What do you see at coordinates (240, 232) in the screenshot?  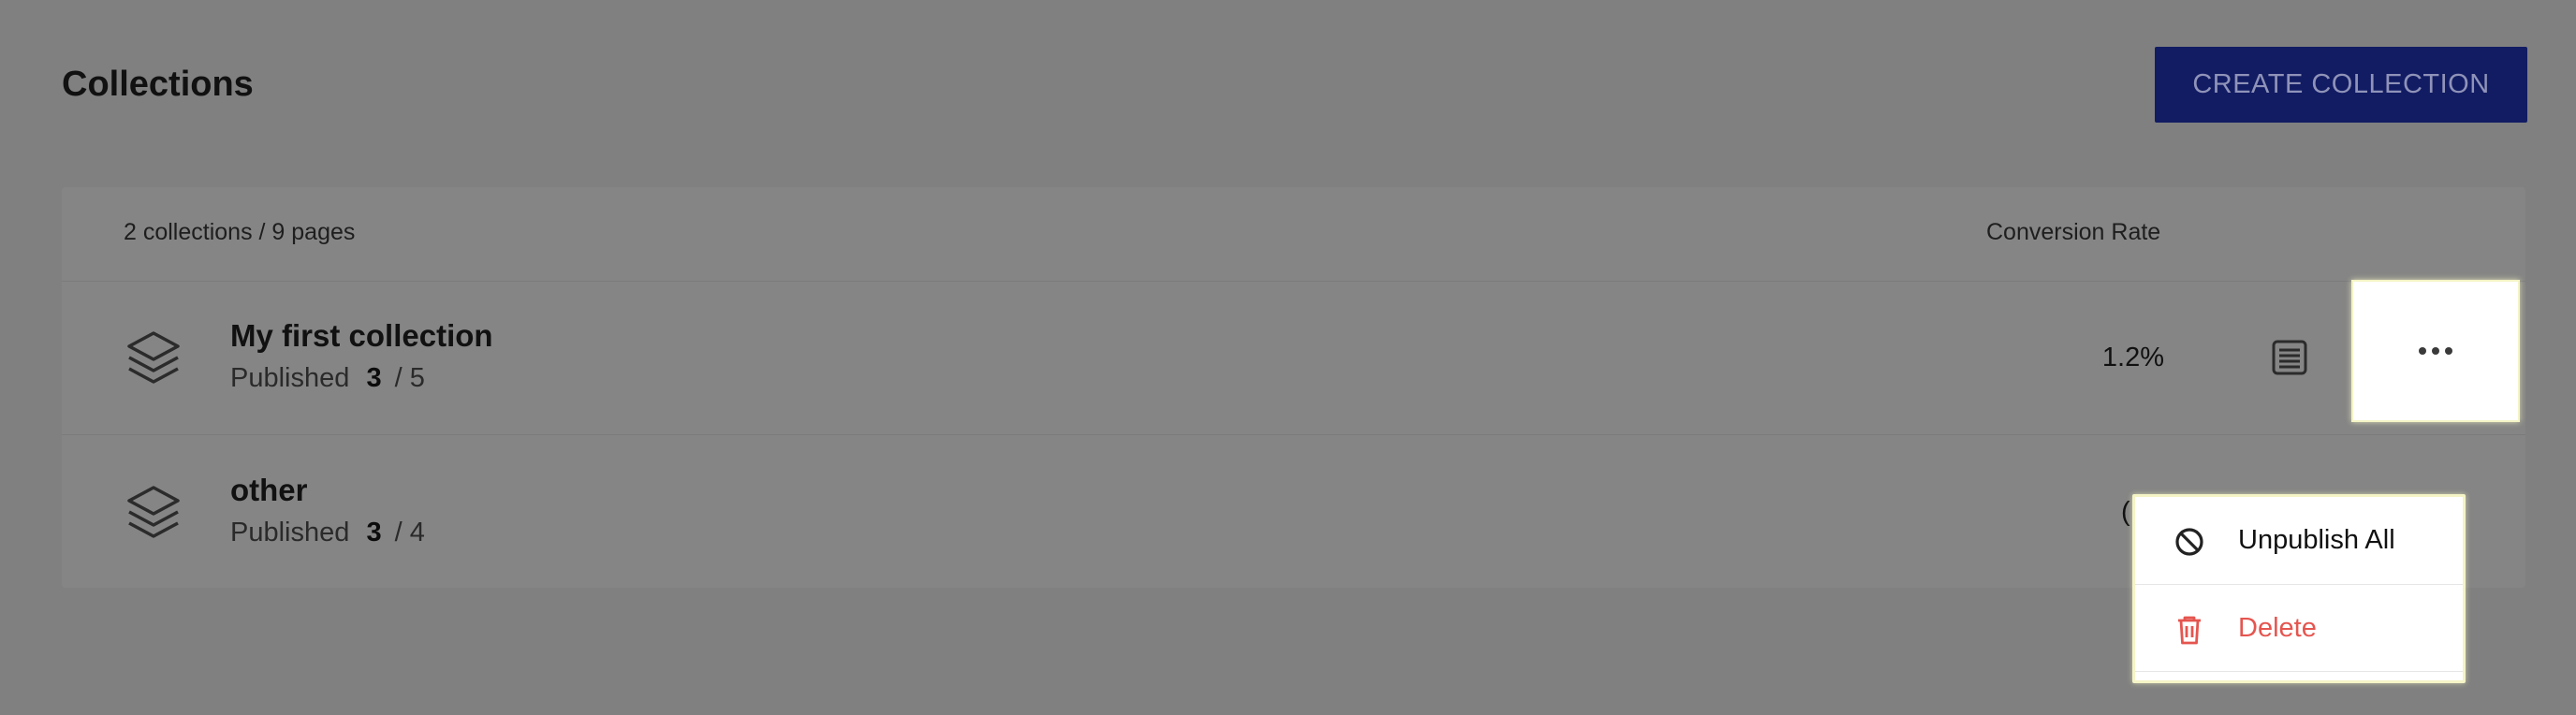 I see `collections-summary: 2 collections / 9 pages` at bounding box center [240, 232].